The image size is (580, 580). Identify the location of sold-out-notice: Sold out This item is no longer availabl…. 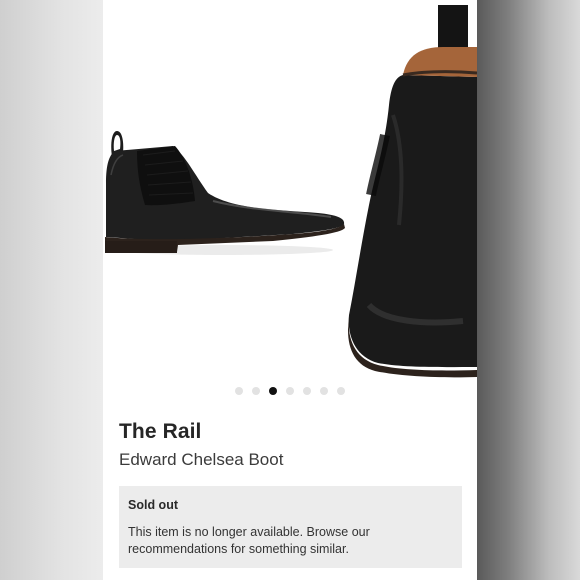
(290, 527).